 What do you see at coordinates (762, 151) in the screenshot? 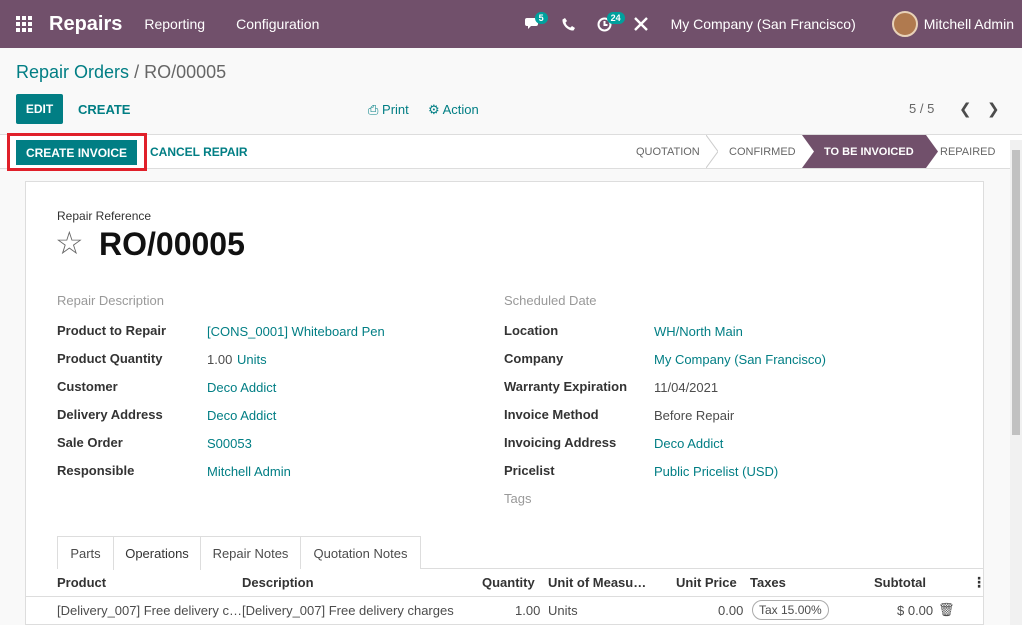
I see `stage-confirmed: CONFIRMED` at bounding box center [762, 151].